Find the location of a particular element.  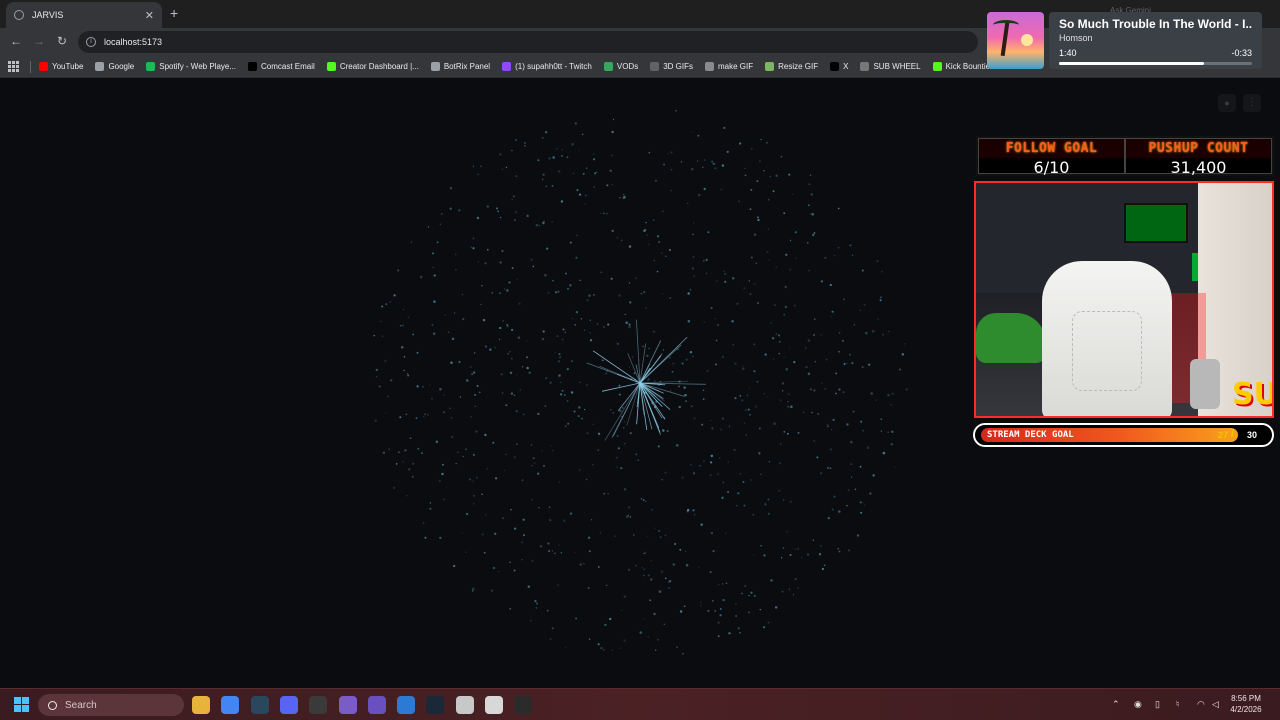

more-options-icon: ⋮ is located at coordinates (1252, 103).